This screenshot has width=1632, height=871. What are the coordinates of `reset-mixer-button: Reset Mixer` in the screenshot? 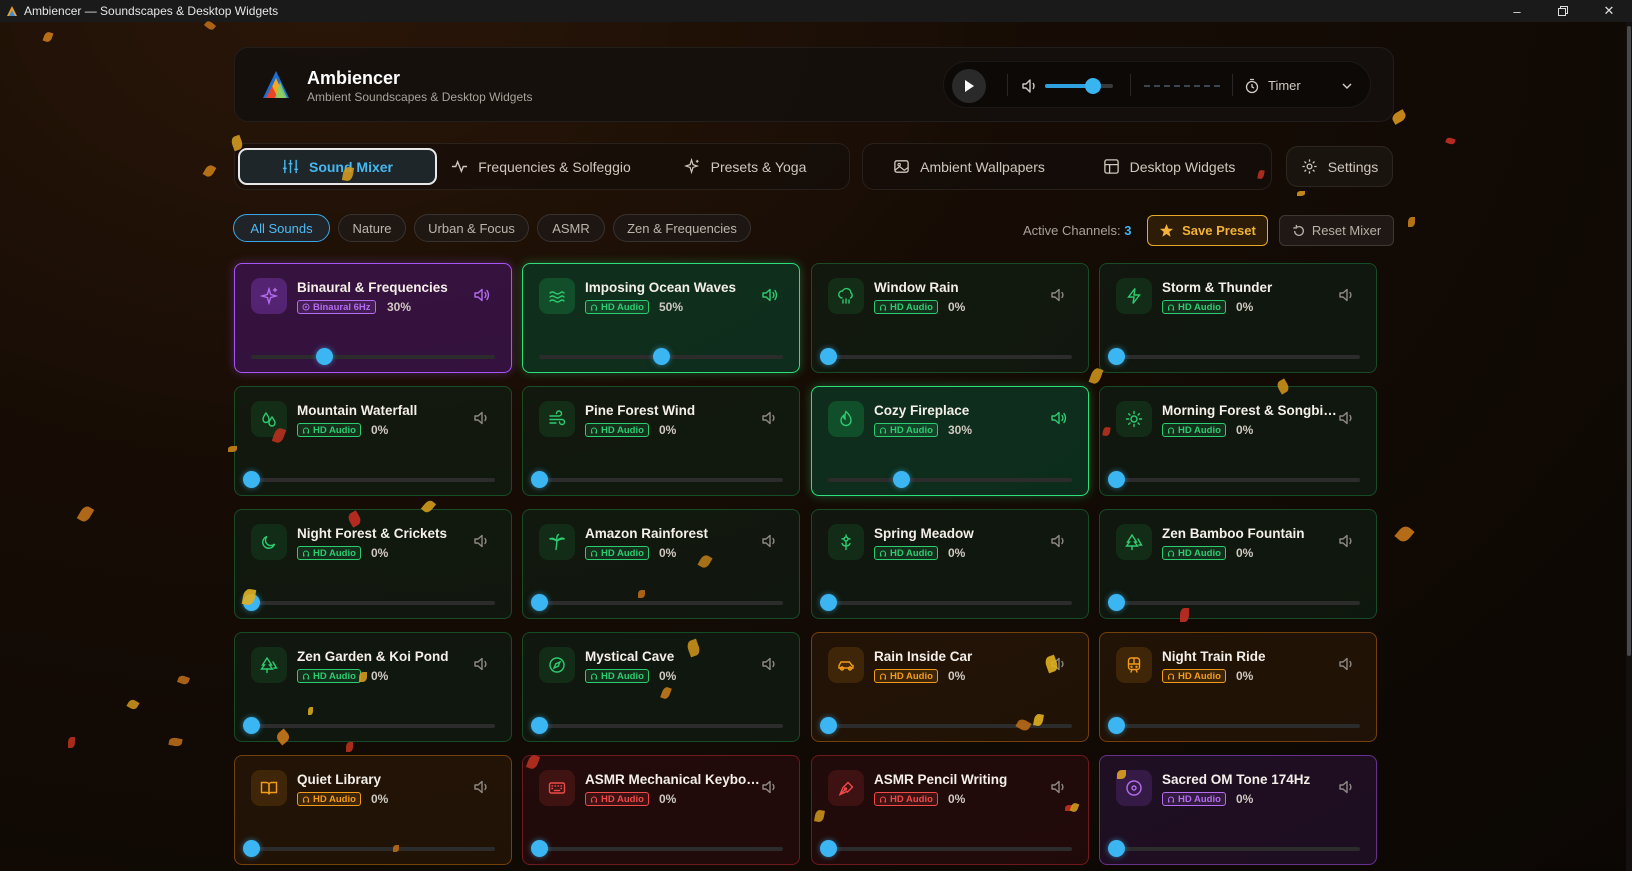 It's located at (1336, 230).